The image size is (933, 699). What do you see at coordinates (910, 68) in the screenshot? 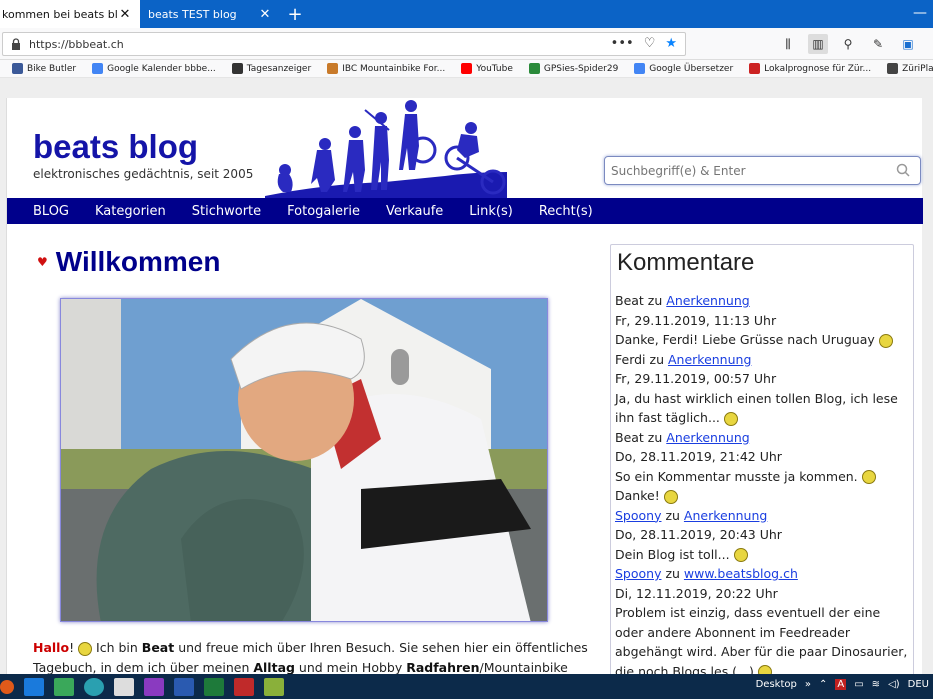
I see `bookmark-item: ZüriPlan` at bounding box center [910, 68].